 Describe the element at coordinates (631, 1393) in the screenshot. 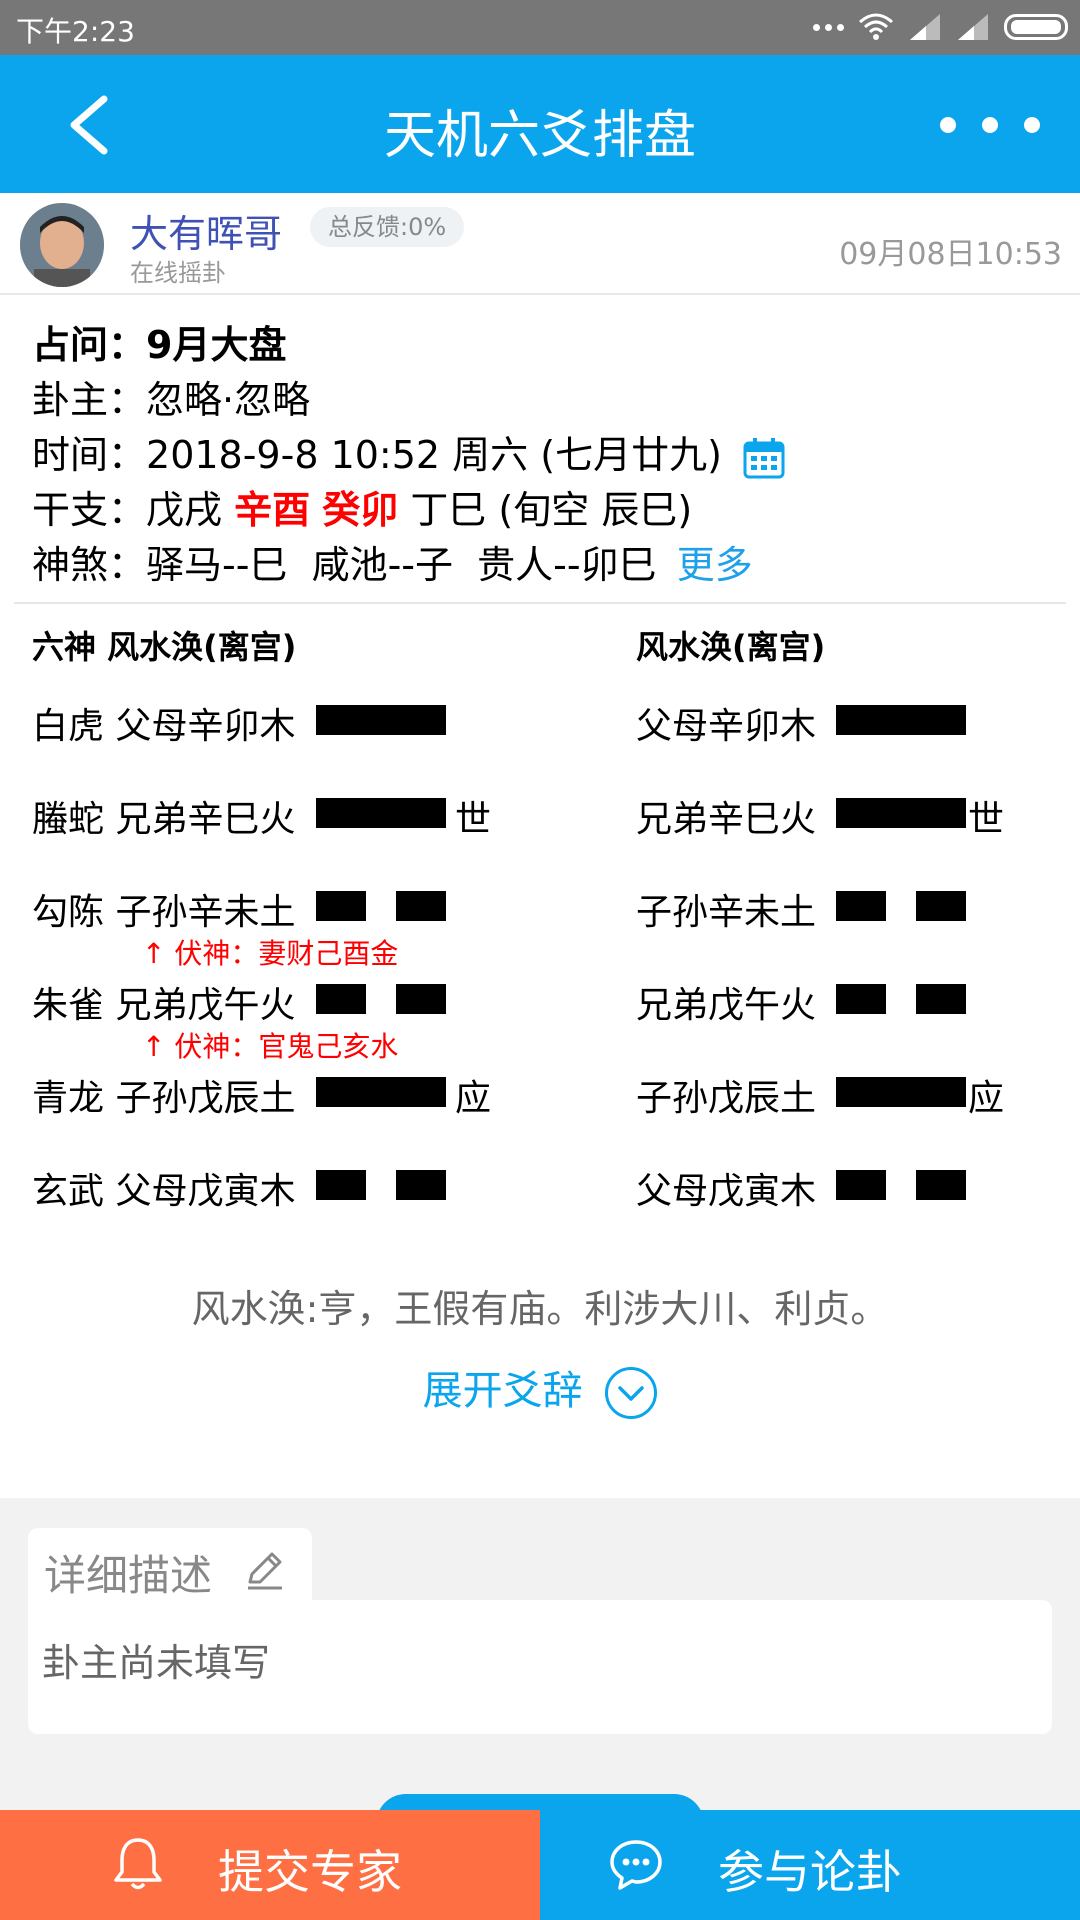

I see `chevron-down-icon` at that location.